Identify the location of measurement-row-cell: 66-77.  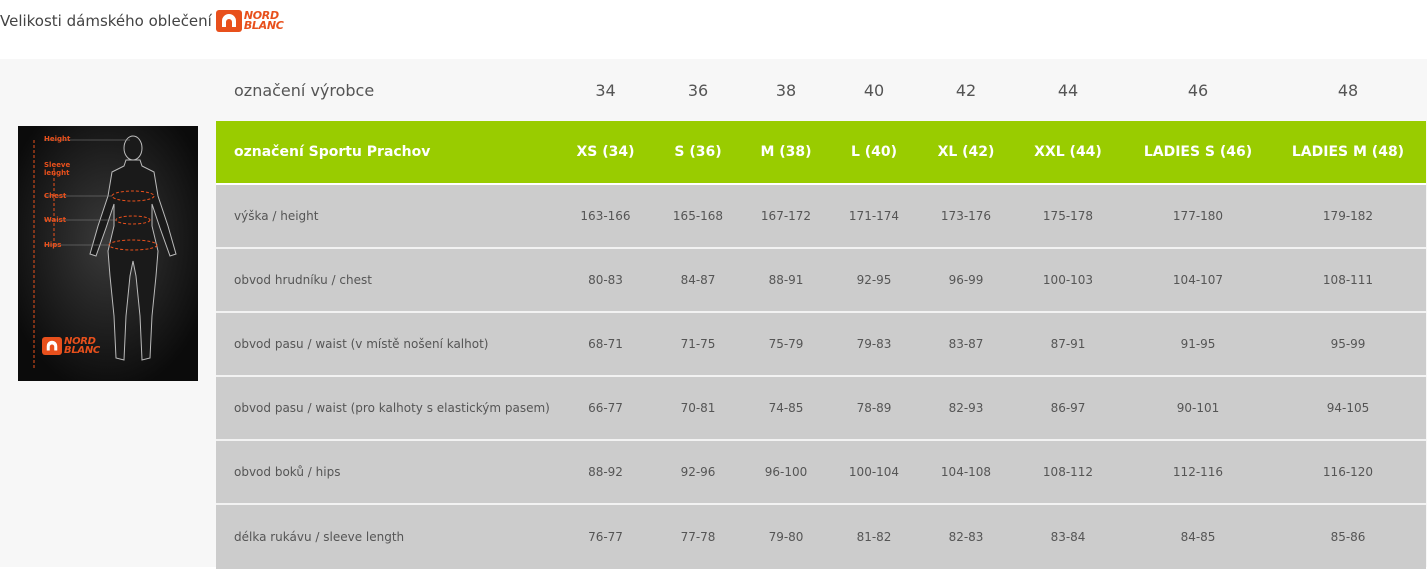
(605, 408).